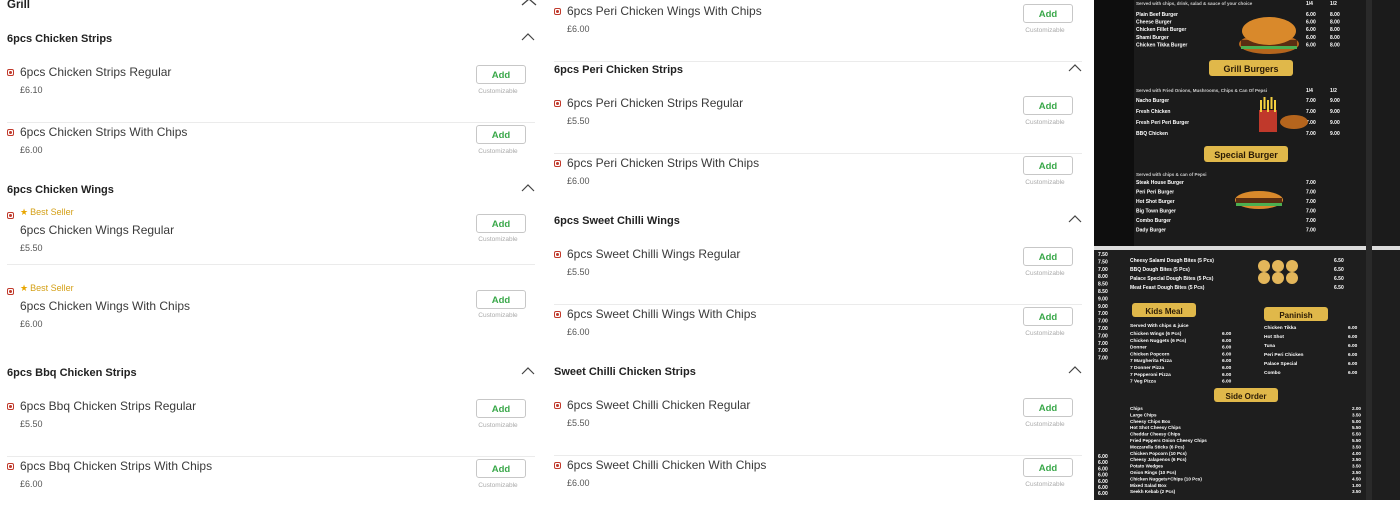 This screenshot has width=1400, height=516. Describe the element at coordinates (1295, 315) in the screenshot. I see `menu-banner-text: Paninish` at that location.